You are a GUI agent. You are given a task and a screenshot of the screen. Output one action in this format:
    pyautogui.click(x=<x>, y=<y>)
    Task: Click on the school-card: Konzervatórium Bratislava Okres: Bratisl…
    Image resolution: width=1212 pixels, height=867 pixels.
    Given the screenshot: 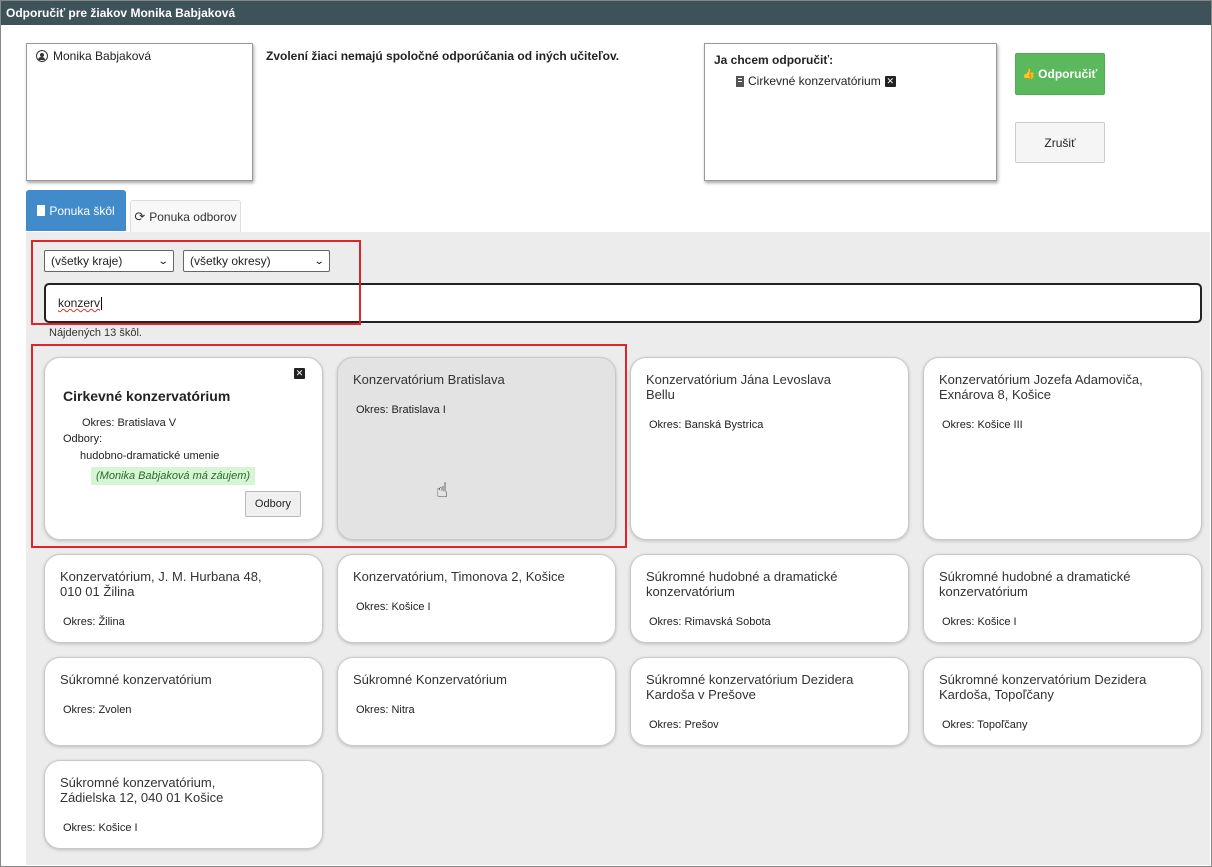 What is the action you would take?
    pyautogui.click(x=476, y=448)
    